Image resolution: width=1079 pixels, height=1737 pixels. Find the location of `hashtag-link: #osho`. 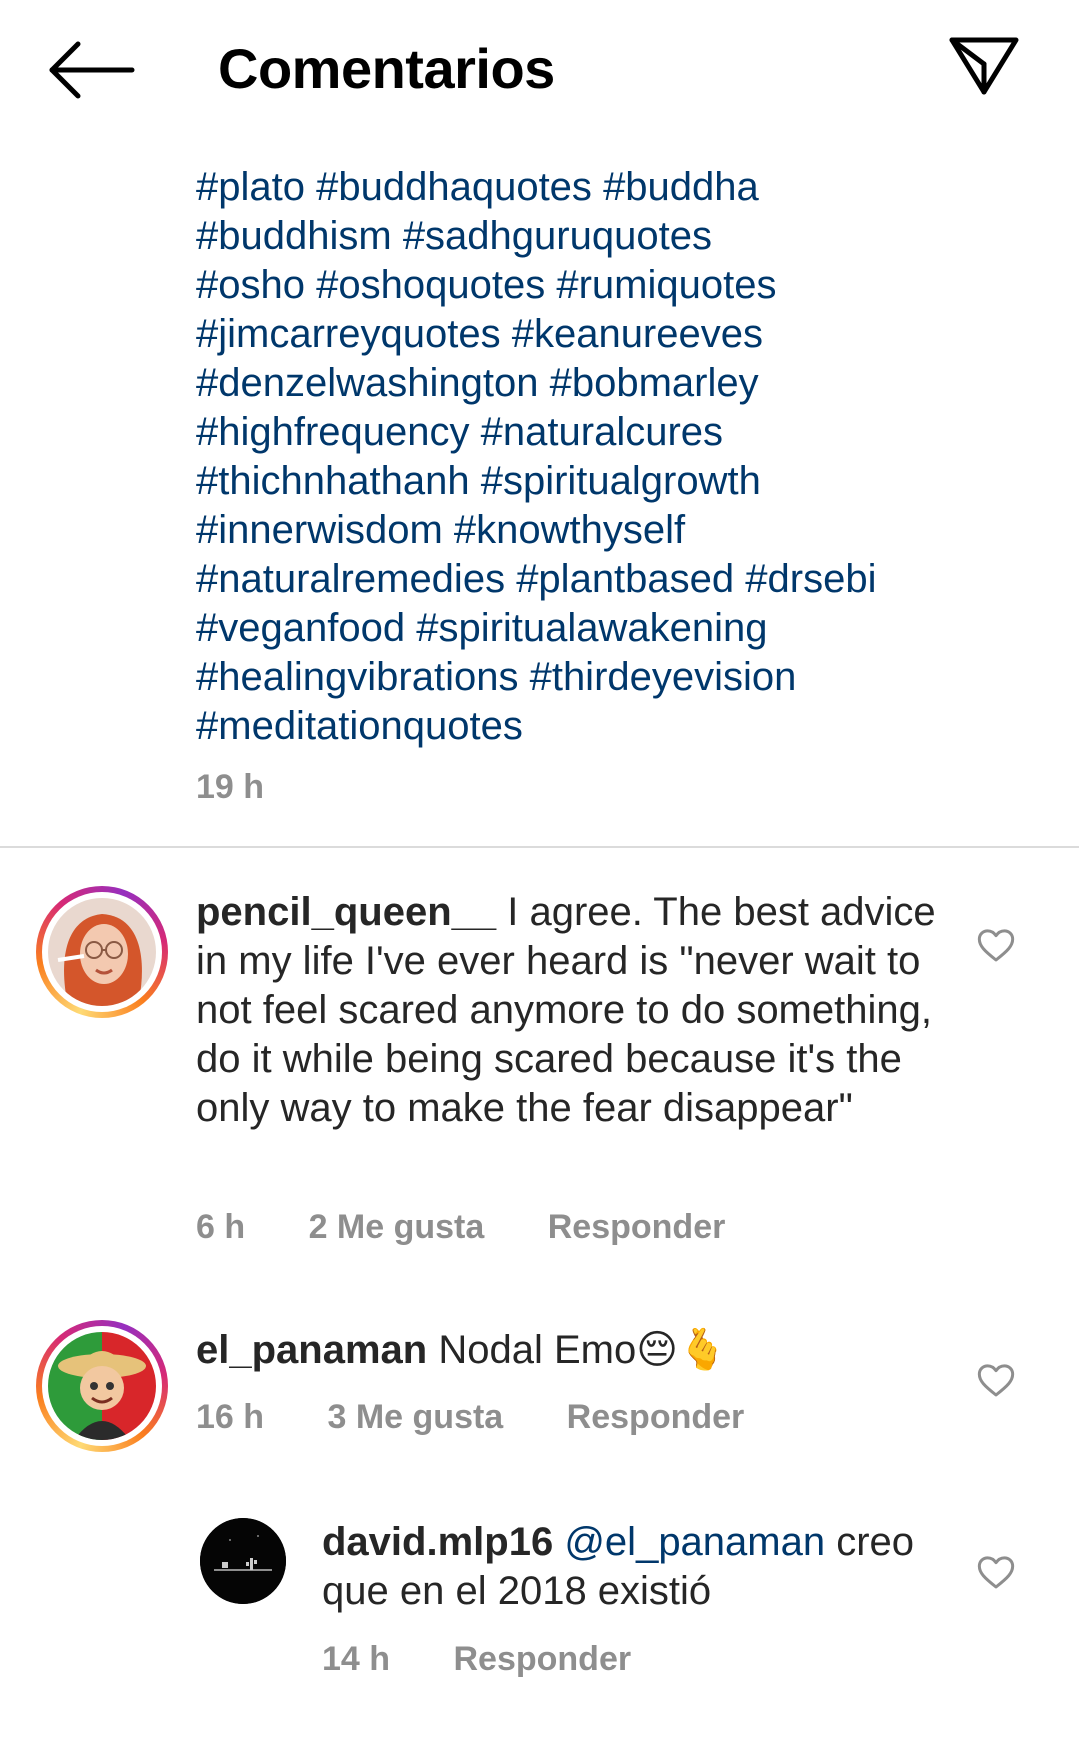

hashtag-link: #osho is located at coordinates (250, 285).